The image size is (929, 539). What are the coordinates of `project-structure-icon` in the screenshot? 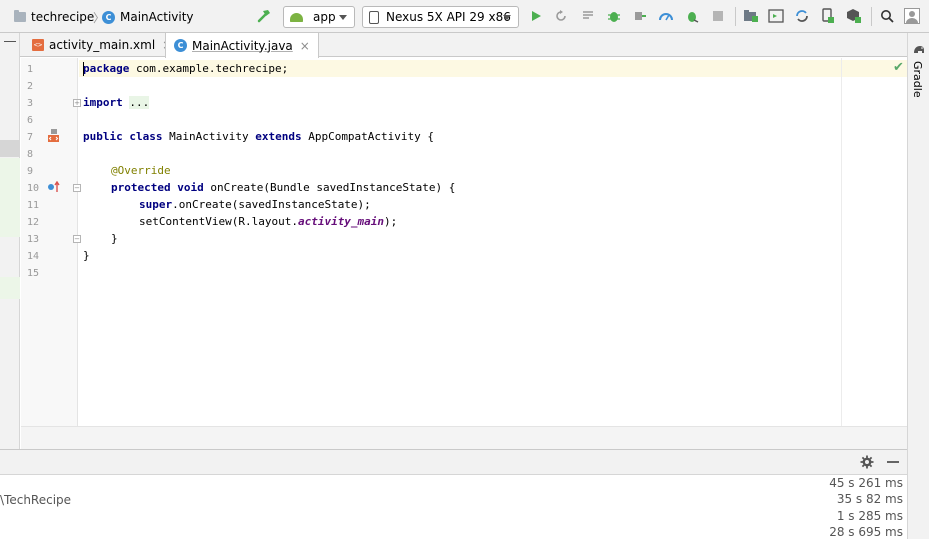 It's located at (751, 16).